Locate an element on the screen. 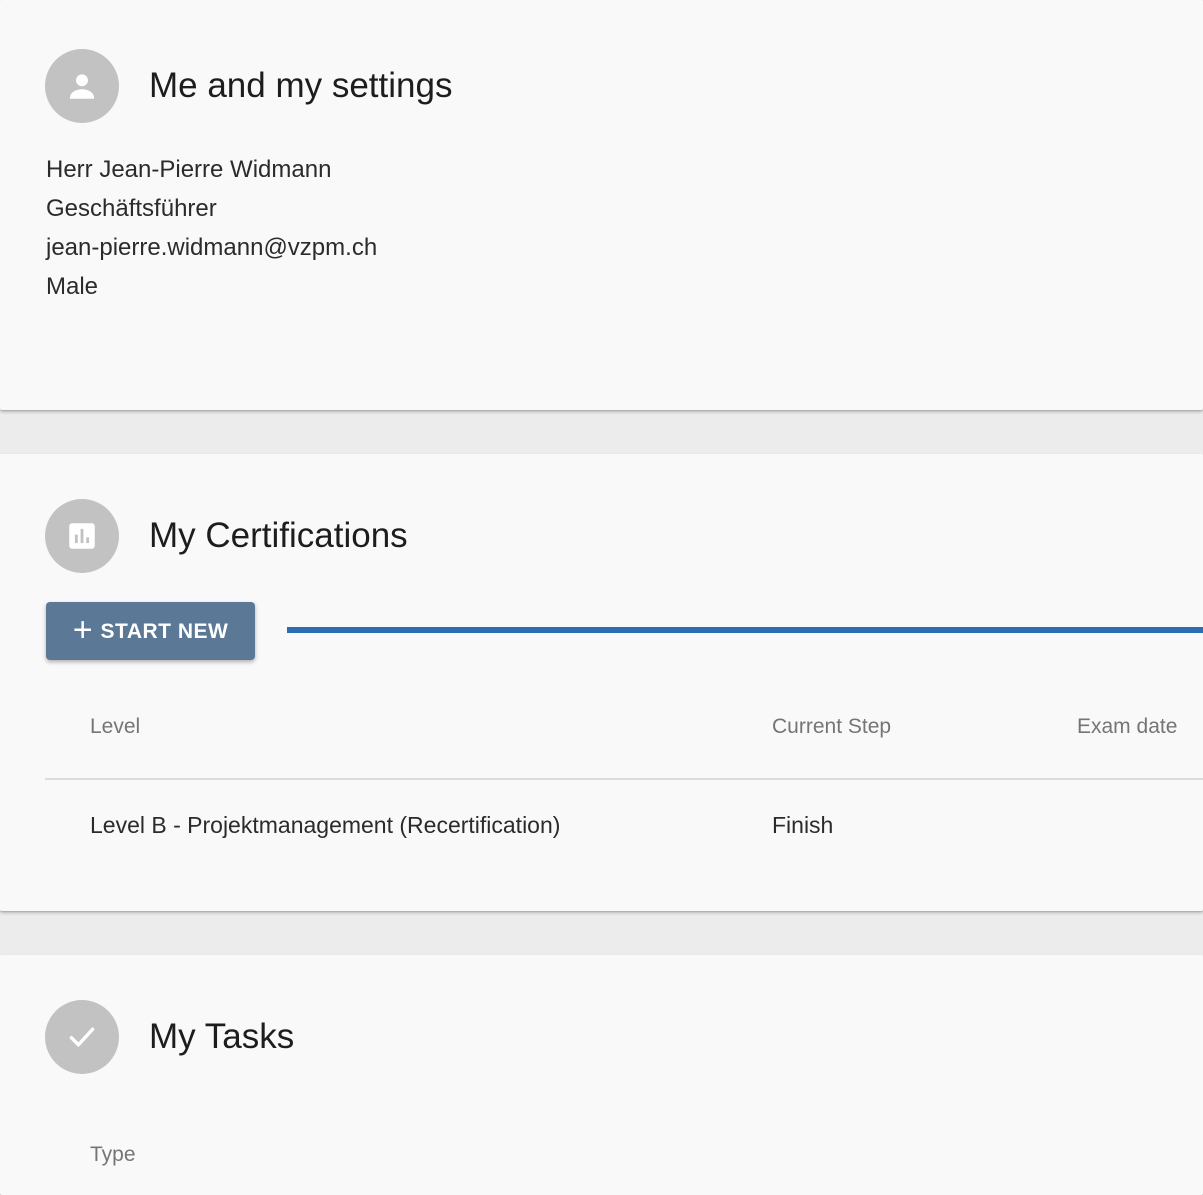  user-gender: Male is located at coordinates (72, 286).